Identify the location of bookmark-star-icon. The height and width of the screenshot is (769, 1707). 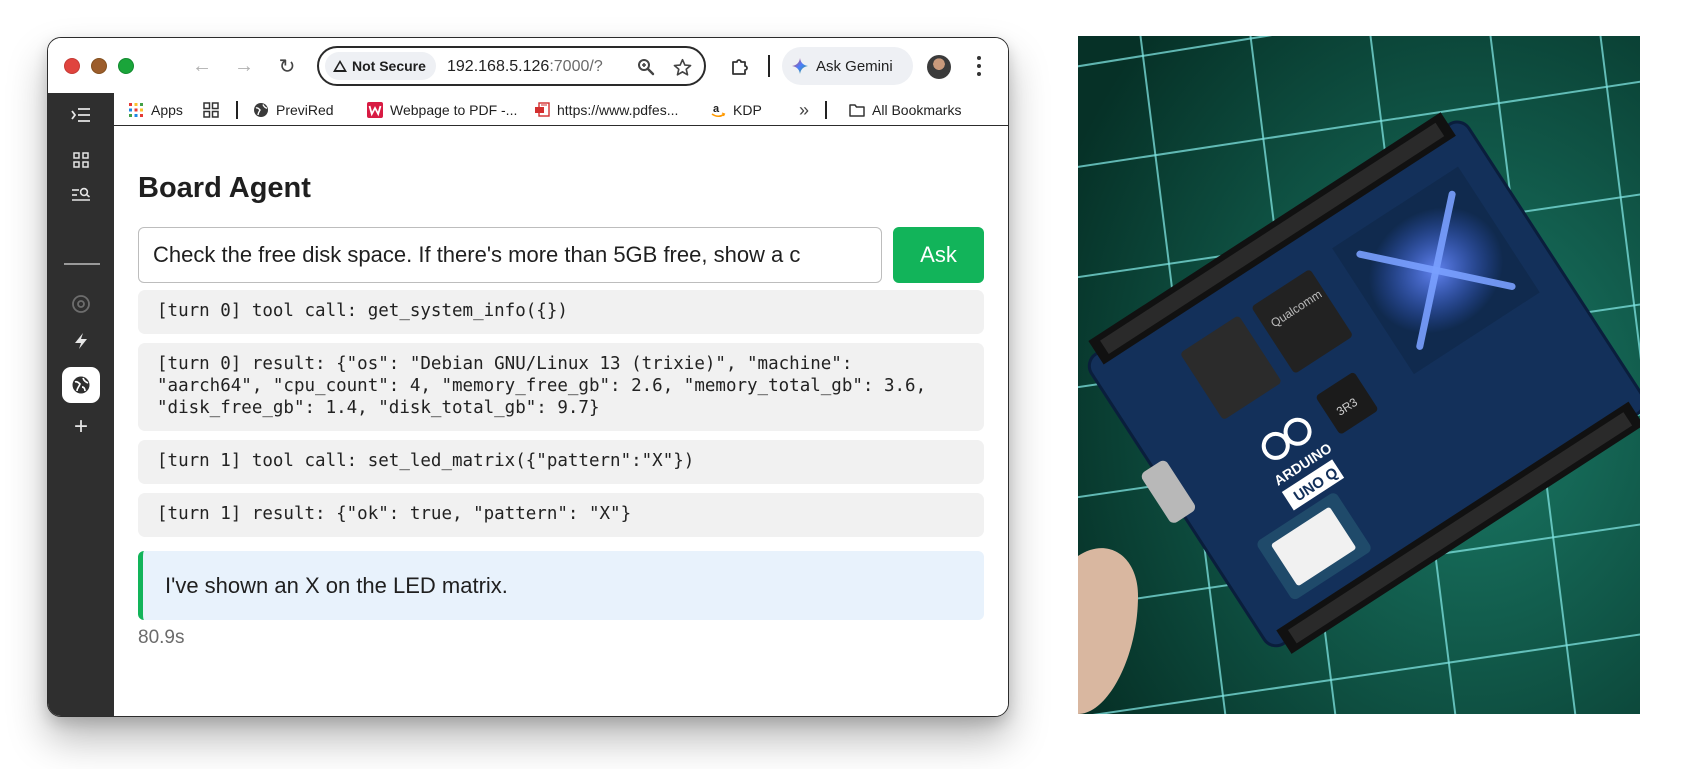
(682, 67).